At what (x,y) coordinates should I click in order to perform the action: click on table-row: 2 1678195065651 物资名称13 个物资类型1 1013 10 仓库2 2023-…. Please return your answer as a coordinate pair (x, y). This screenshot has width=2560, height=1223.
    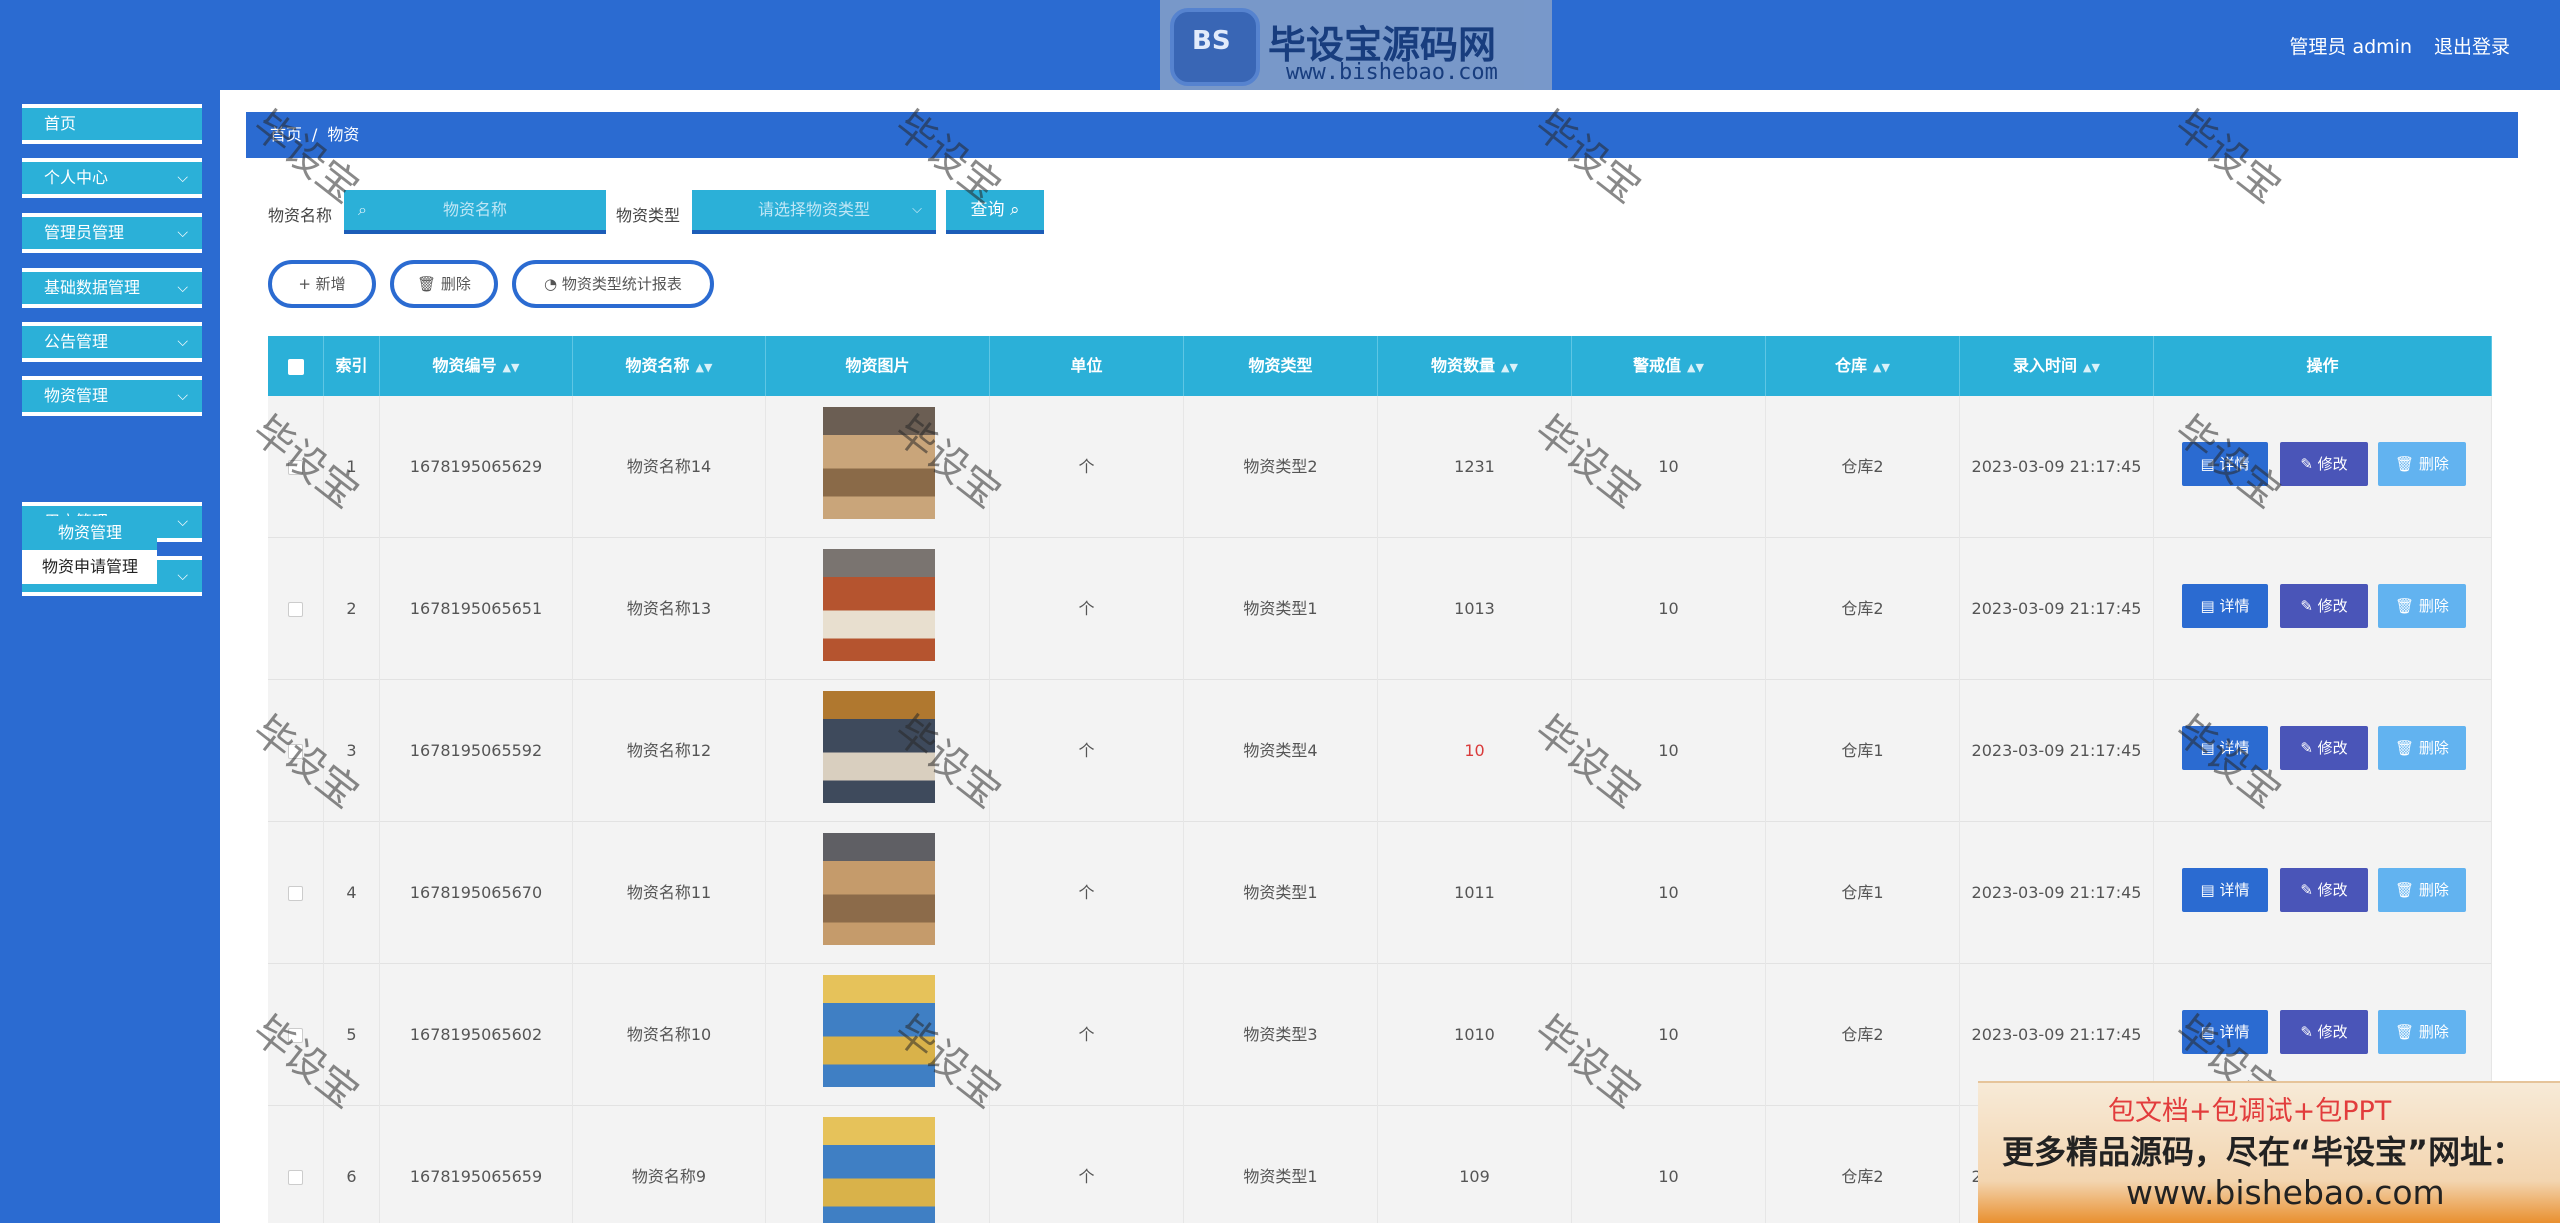
    Looking at the image, I should click on (1380, 609).